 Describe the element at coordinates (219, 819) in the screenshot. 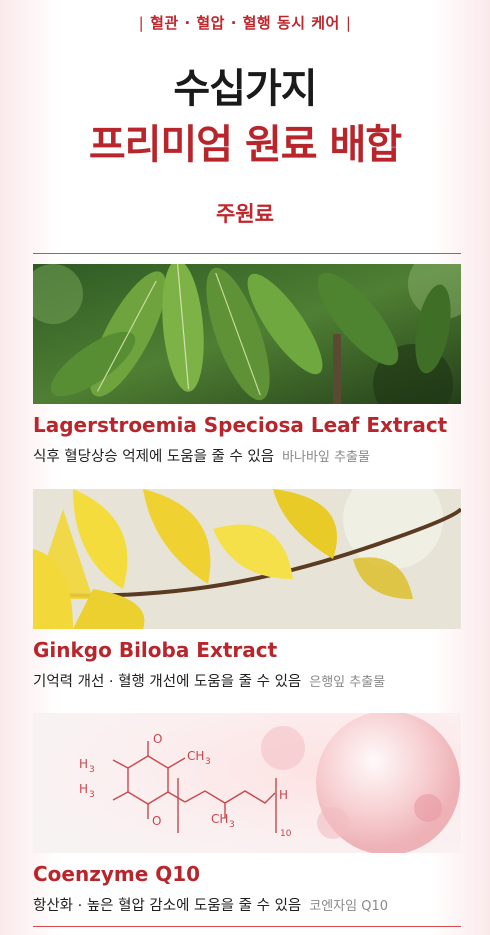

I see `formula-methyl-chain: CH` at that location.